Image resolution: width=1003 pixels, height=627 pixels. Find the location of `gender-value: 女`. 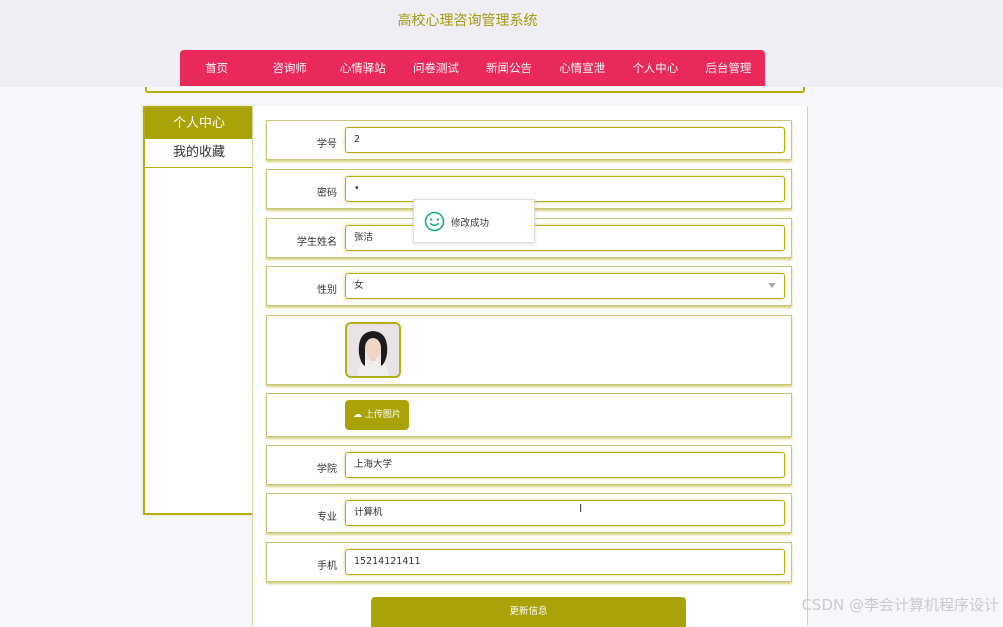

gender-value: 女 is located at coordinates (359, 285).